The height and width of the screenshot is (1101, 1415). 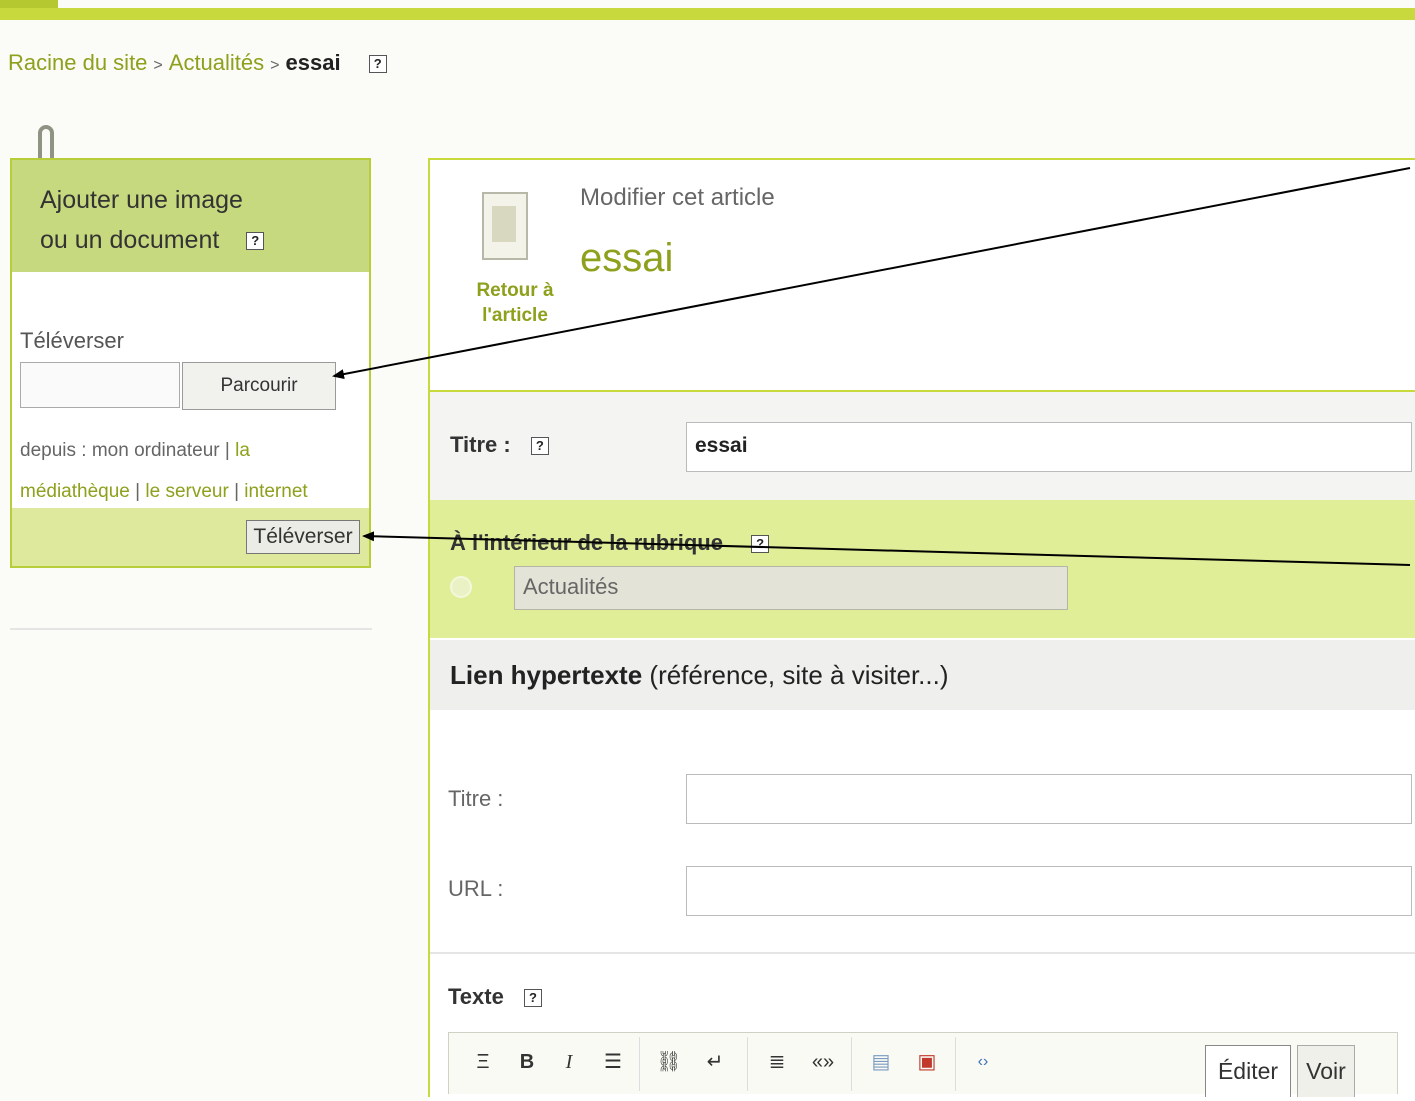 I want to click on breadcrumb: Racine du site > Actualités > essai ?, so click(x=197, y=63).